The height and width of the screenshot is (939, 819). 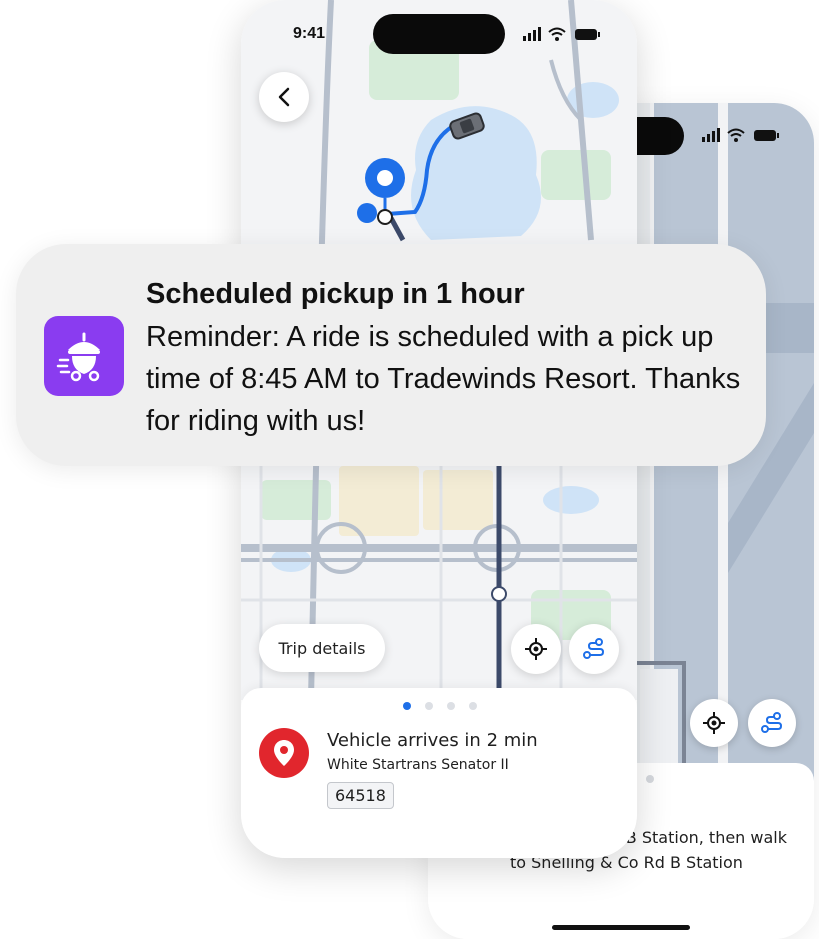 I want to click on app-icon, so click(x=84, y=356).